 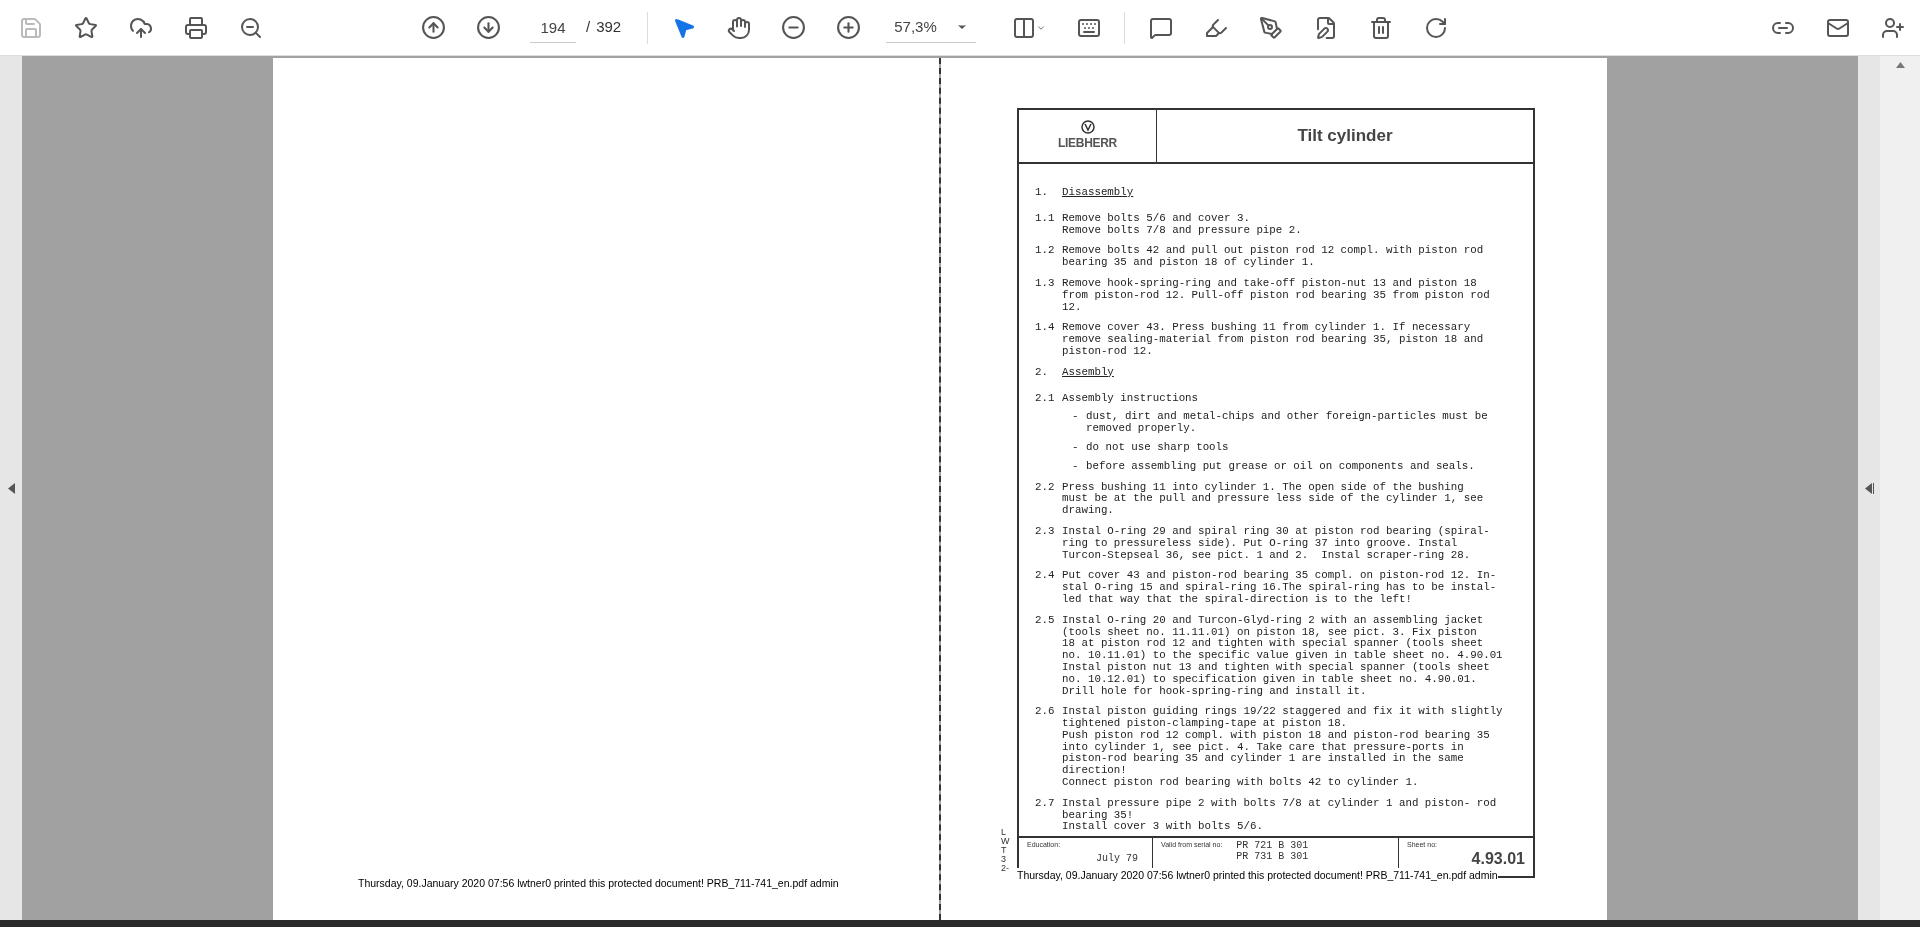 I want to click on step-text: Remove bolts 42 and pull out piston rod 12 compl. with piston rod bearing 35 and piston 18 of cylinder 1., so click(x=1273, y=257).